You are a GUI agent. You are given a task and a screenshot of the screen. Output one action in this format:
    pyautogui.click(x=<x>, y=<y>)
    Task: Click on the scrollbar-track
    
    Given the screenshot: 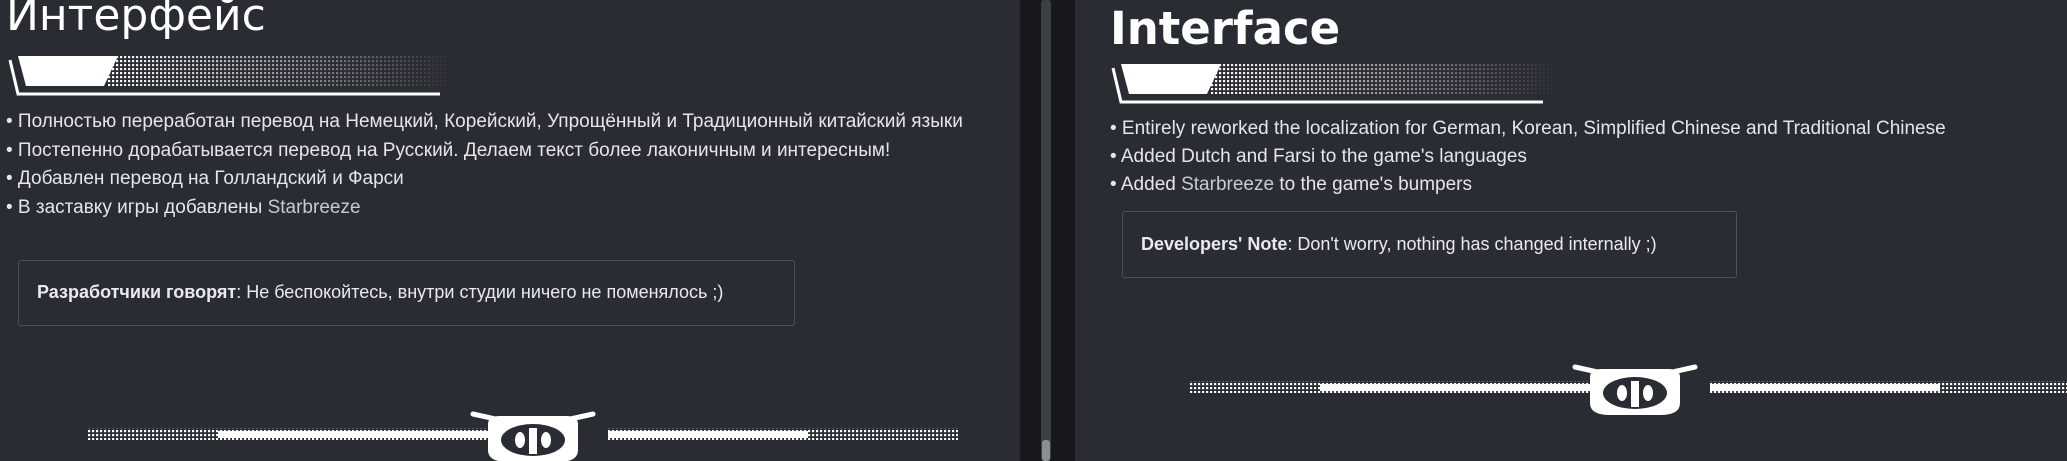 What is the action you would take?
    pyautogui.click(x=1046, y=230)
    